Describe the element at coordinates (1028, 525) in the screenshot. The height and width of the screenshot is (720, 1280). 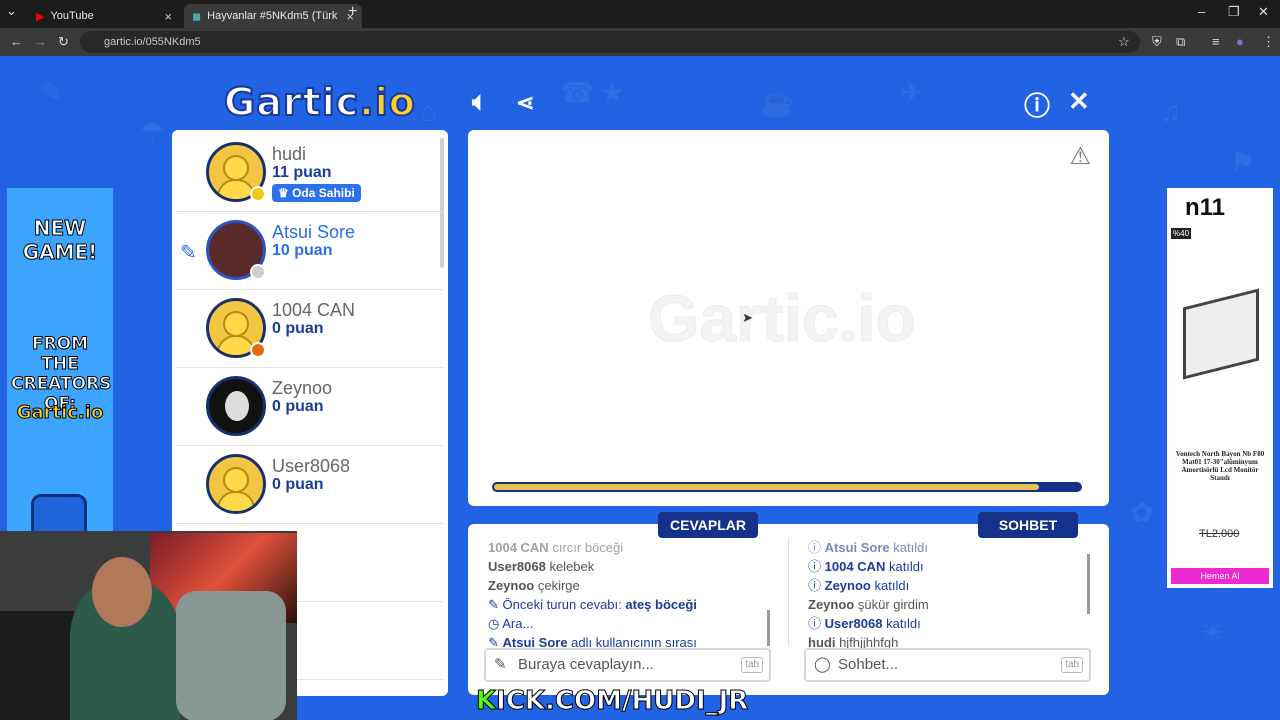
I see `tab-chat: SOHBET` at that location.